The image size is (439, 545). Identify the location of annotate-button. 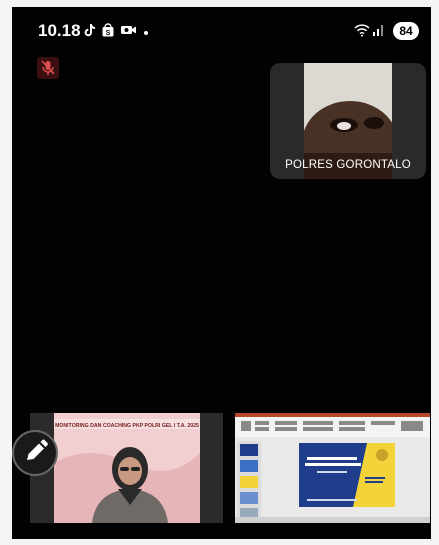
(35, 453).